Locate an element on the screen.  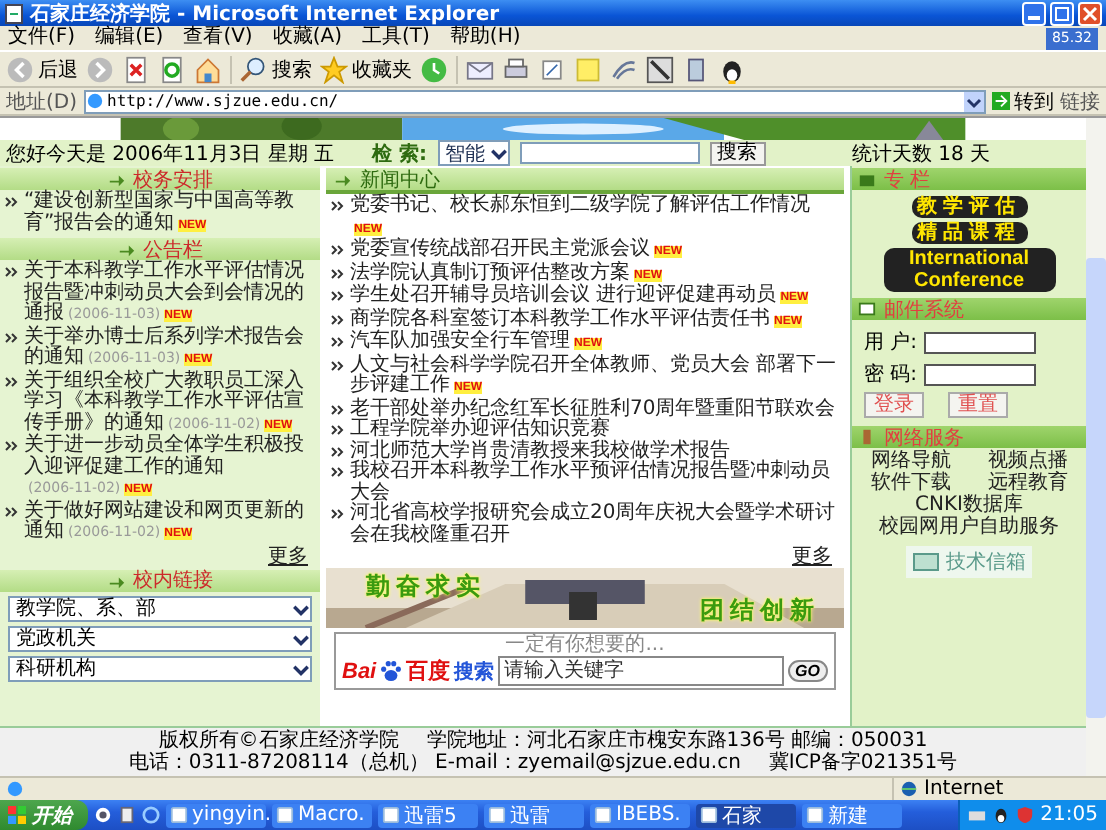
feature-link: International Conference is located at coordinates (969, 270).